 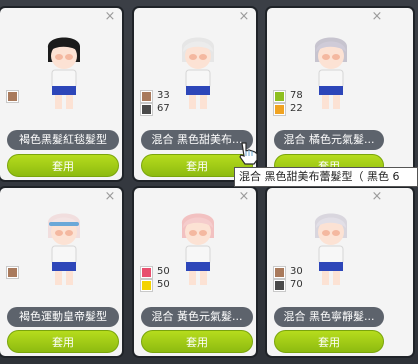 What do you see at coordinates (288, 278) in the screenshot?
I see `color-swatches: 30 70` at bounding box center [288, 278].